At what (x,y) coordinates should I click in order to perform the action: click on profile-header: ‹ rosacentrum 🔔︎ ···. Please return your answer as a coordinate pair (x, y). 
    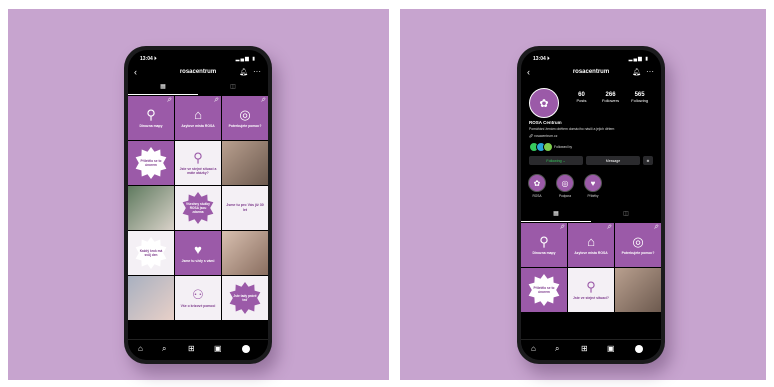
    Looking at the image, I should click on (198, 74).